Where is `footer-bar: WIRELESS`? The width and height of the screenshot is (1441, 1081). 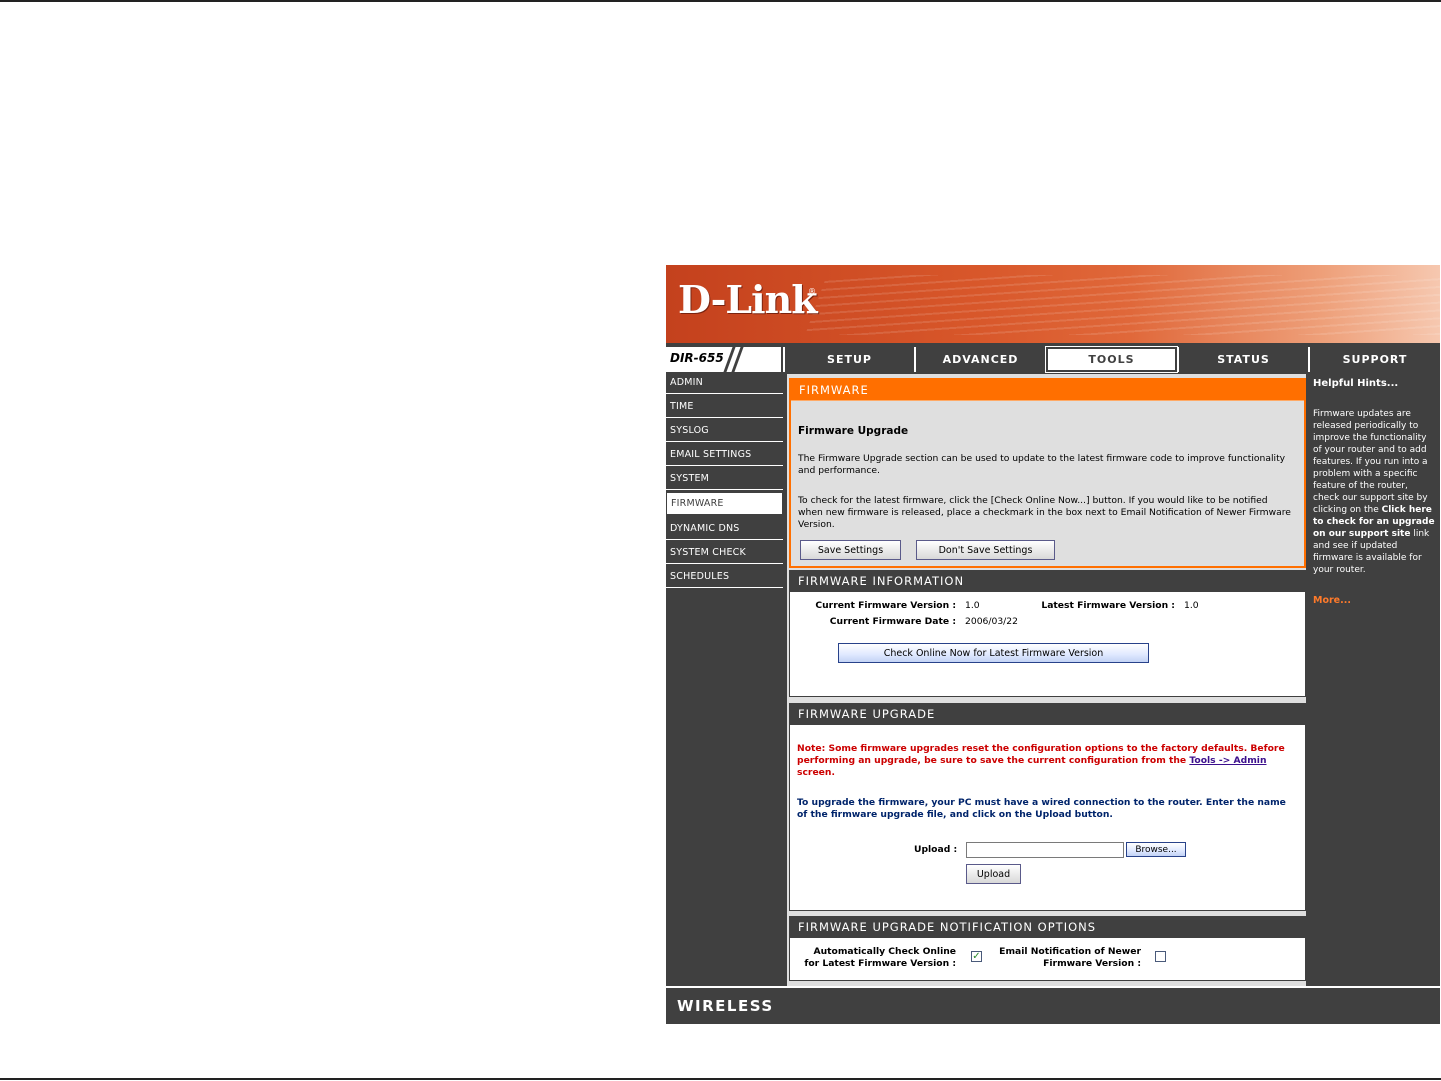 footer-bar: WIRELESS is located at coordinates (1053, 1005).